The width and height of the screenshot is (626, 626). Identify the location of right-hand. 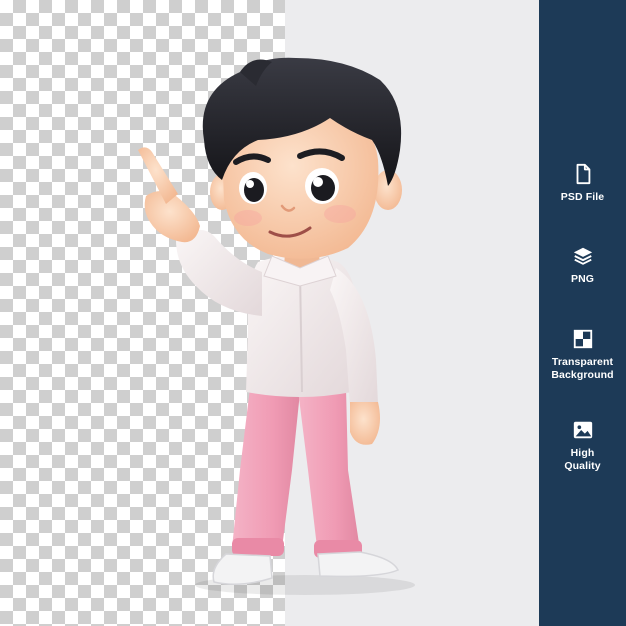
(365, 423).